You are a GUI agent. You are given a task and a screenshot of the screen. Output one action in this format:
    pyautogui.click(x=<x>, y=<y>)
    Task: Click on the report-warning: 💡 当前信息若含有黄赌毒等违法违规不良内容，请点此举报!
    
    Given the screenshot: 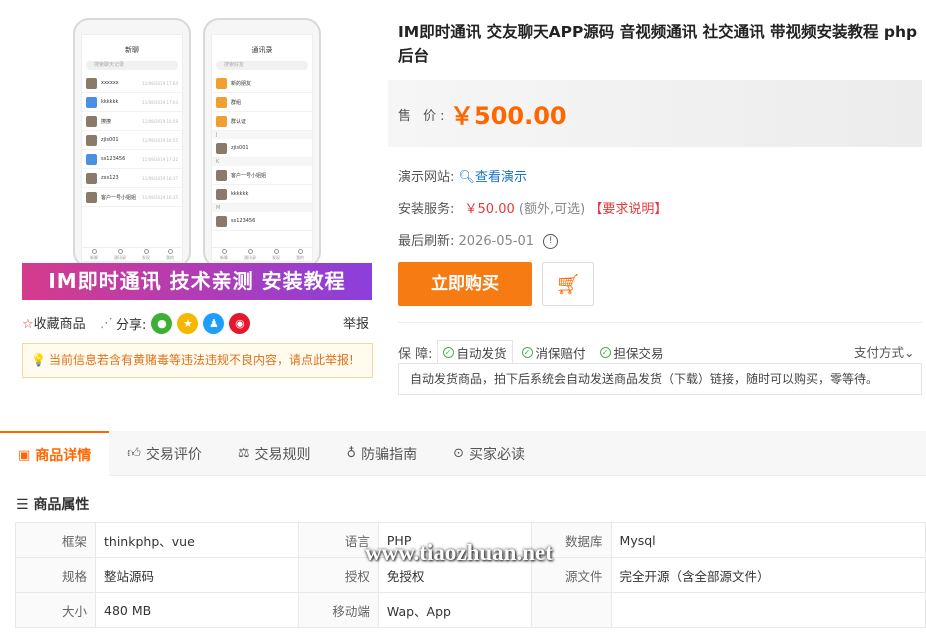 What is the action you would take?
    pyautogui.click(x=197, y=360)
    